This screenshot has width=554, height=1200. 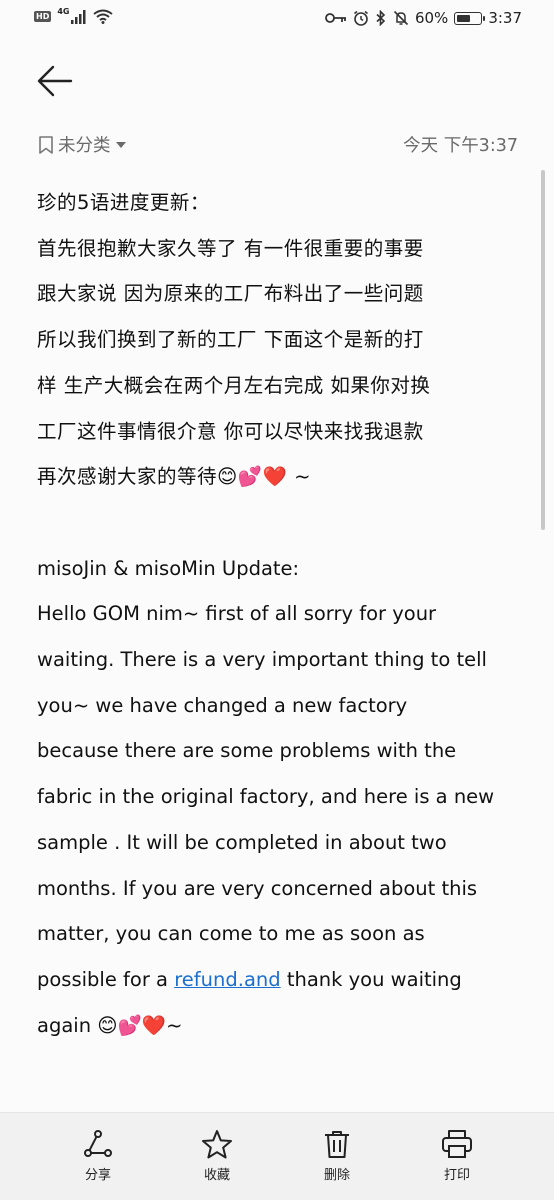 I want to click on category-selector: 未分类, so click(x=82, y=144).